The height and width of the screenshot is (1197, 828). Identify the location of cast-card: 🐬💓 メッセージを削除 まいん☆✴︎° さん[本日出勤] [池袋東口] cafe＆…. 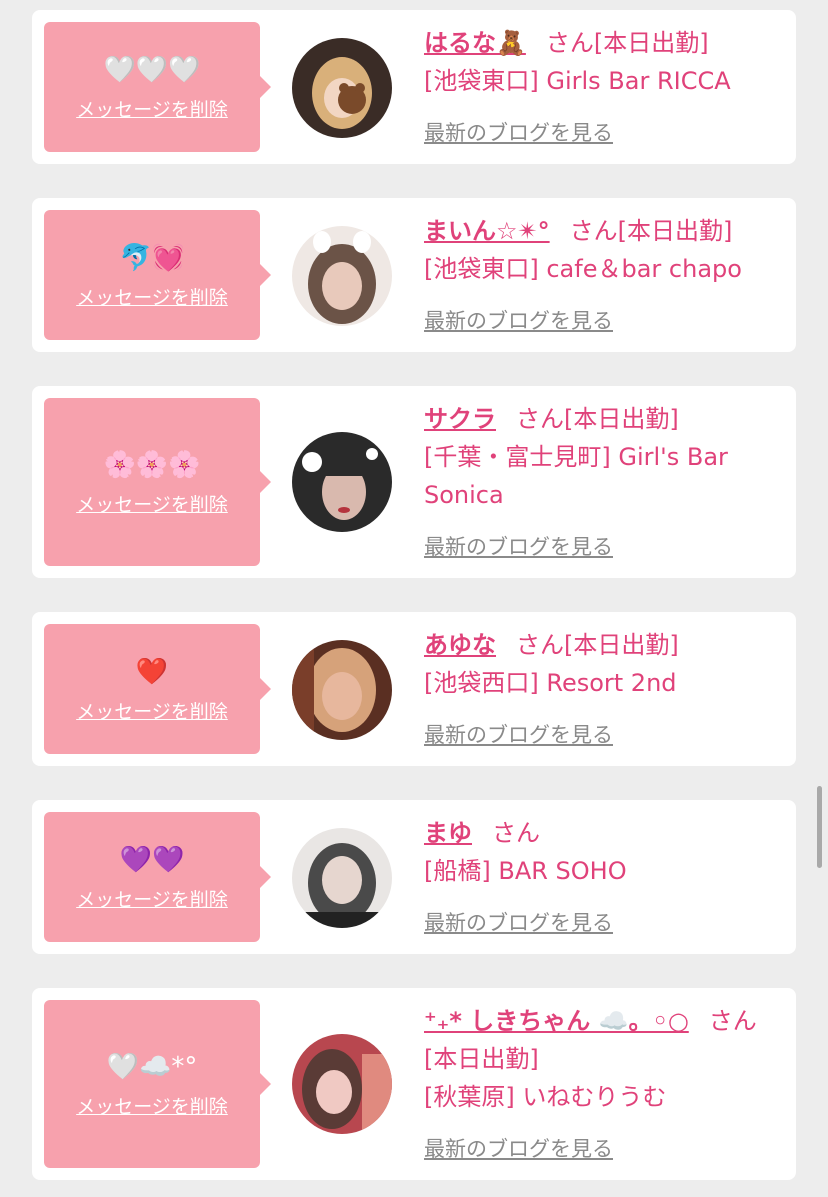
(414, 275).